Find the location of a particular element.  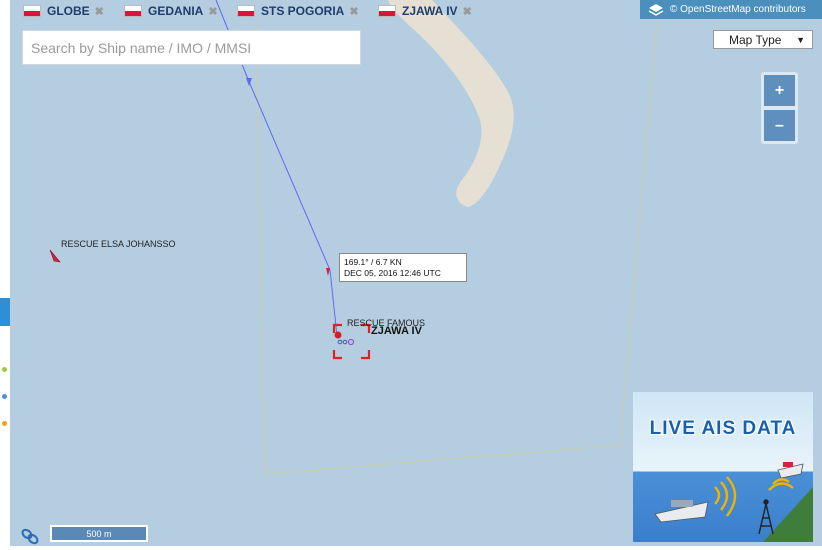

zoom-out-button: – is located at coordinates (779, 125).